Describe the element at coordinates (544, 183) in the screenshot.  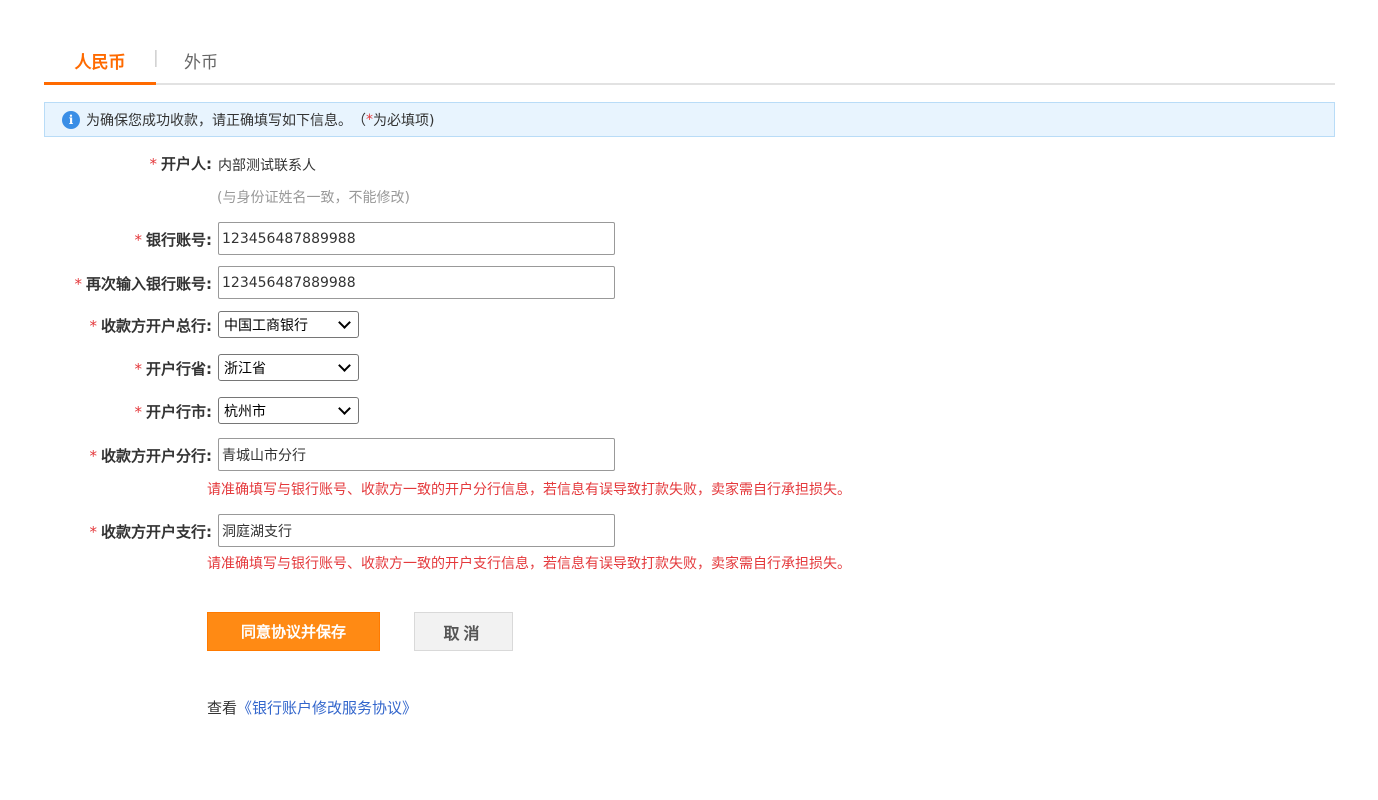
I see `account-holder-row: * 开户人: 内部测试联系人 (与身份证姓名一致，不能修改)` at that location.